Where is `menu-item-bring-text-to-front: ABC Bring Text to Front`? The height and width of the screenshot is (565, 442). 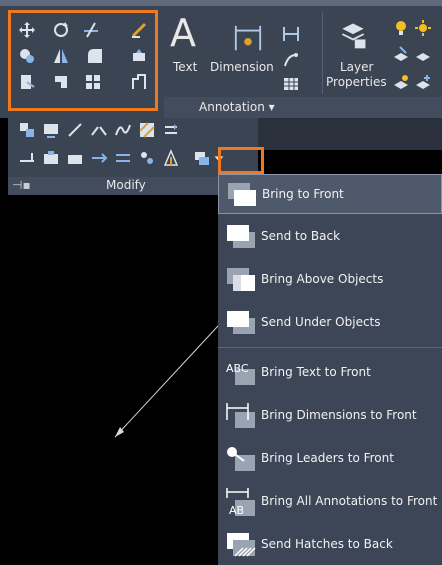 menu-item-bring-text-to-front: ABC Bring Text to Front is located at coordinates (330, 373).